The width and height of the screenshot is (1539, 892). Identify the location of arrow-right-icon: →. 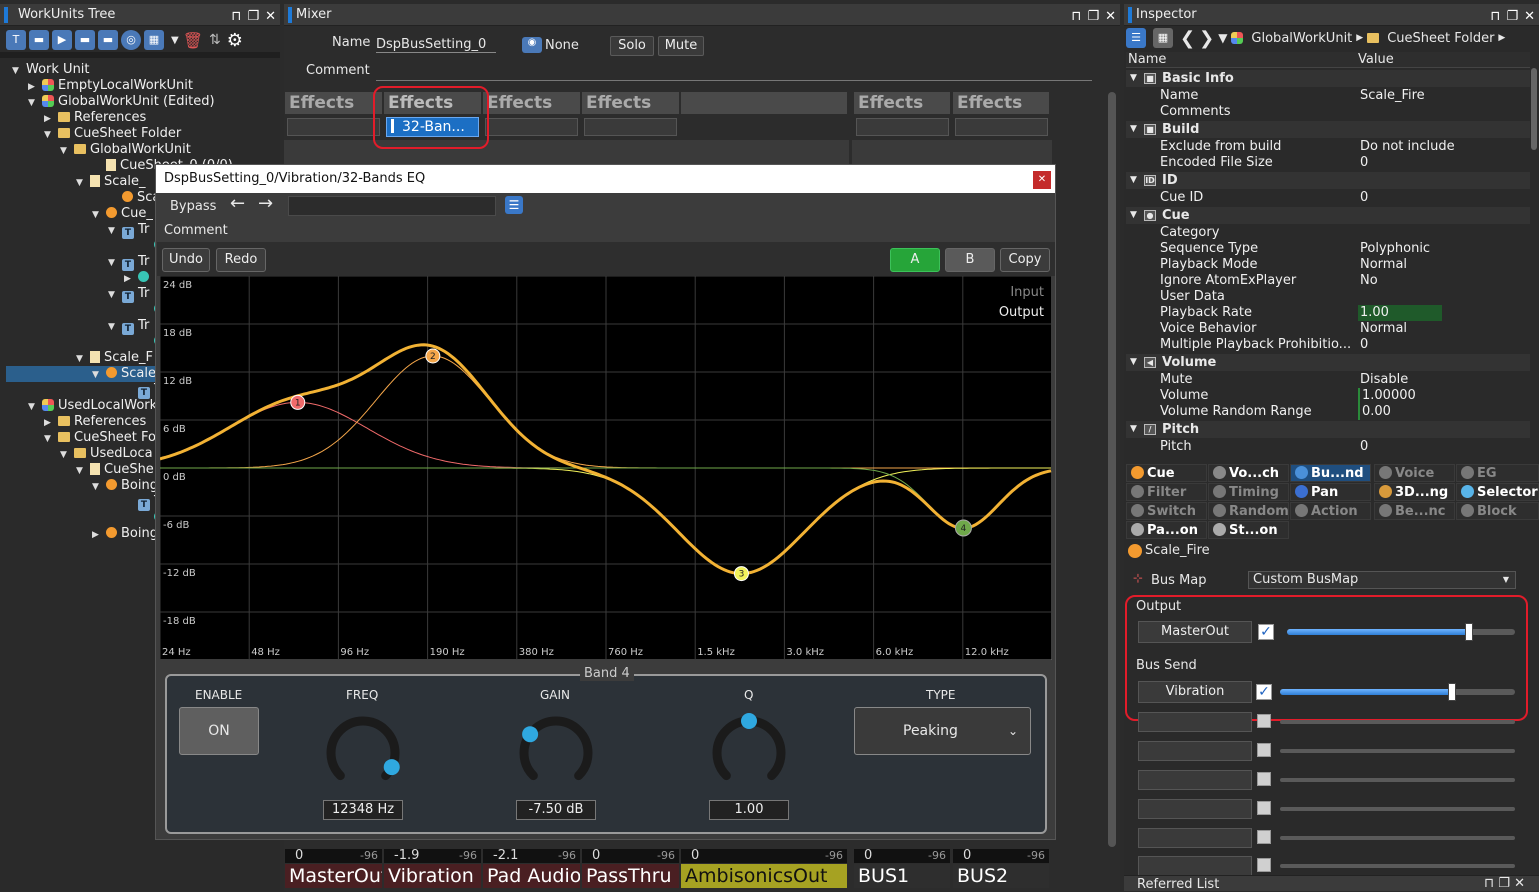
(265, 203).